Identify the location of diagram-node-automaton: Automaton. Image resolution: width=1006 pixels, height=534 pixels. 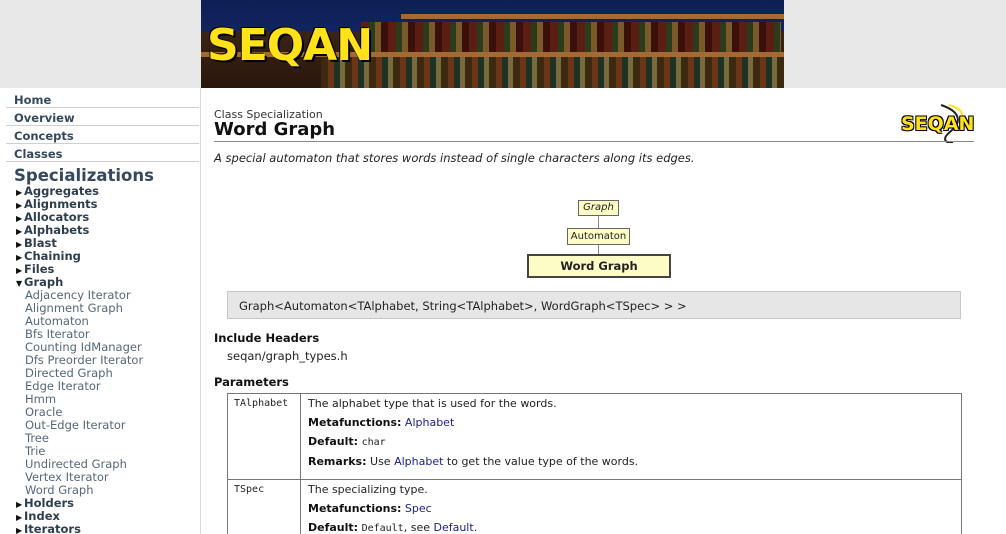
(598, 236).